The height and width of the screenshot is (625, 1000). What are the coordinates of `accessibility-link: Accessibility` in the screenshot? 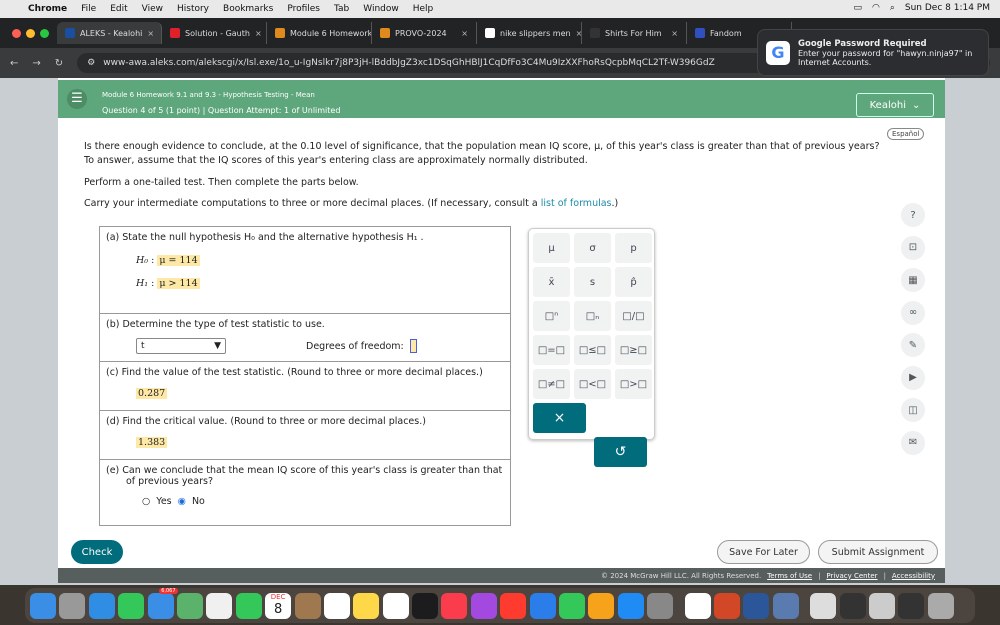 It's located at (913, 576).